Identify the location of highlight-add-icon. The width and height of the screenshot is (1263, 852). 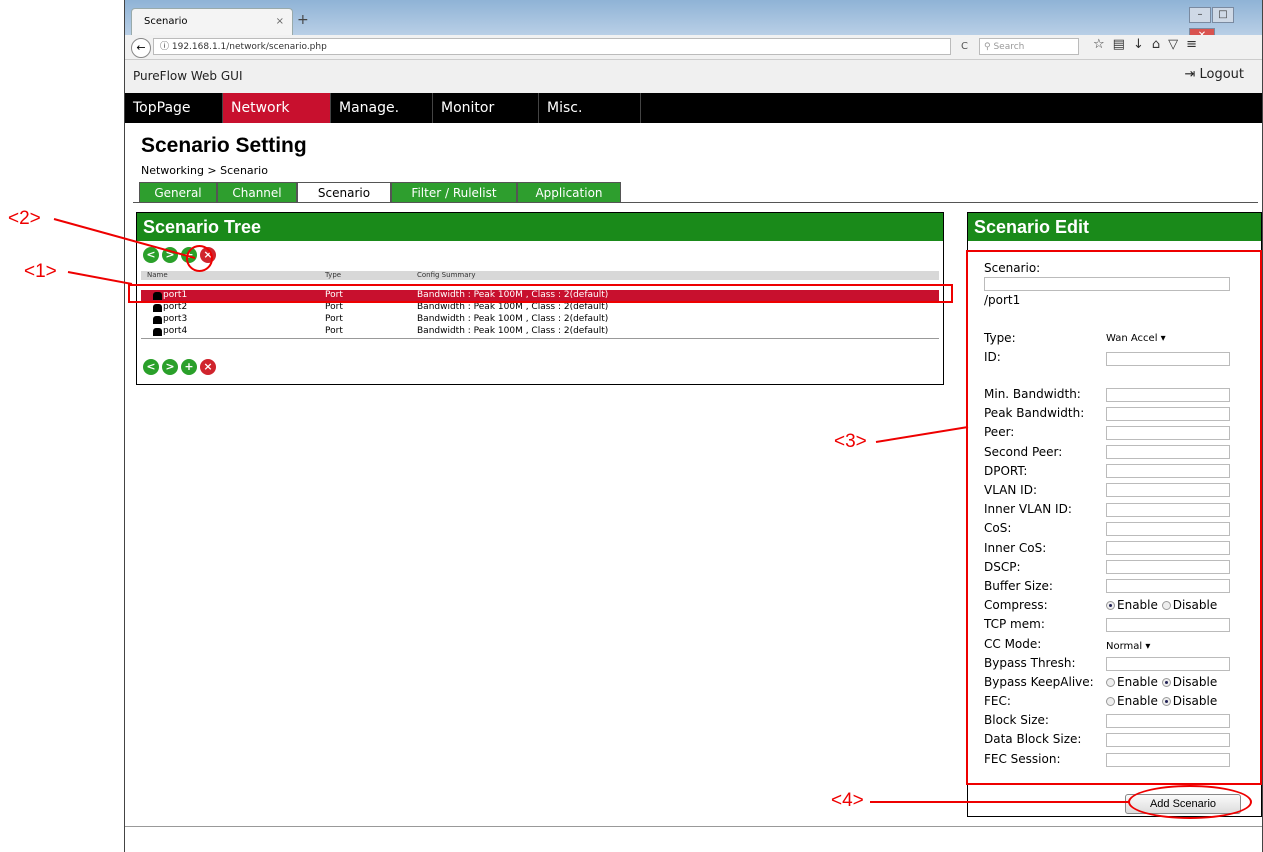
(199, 258).